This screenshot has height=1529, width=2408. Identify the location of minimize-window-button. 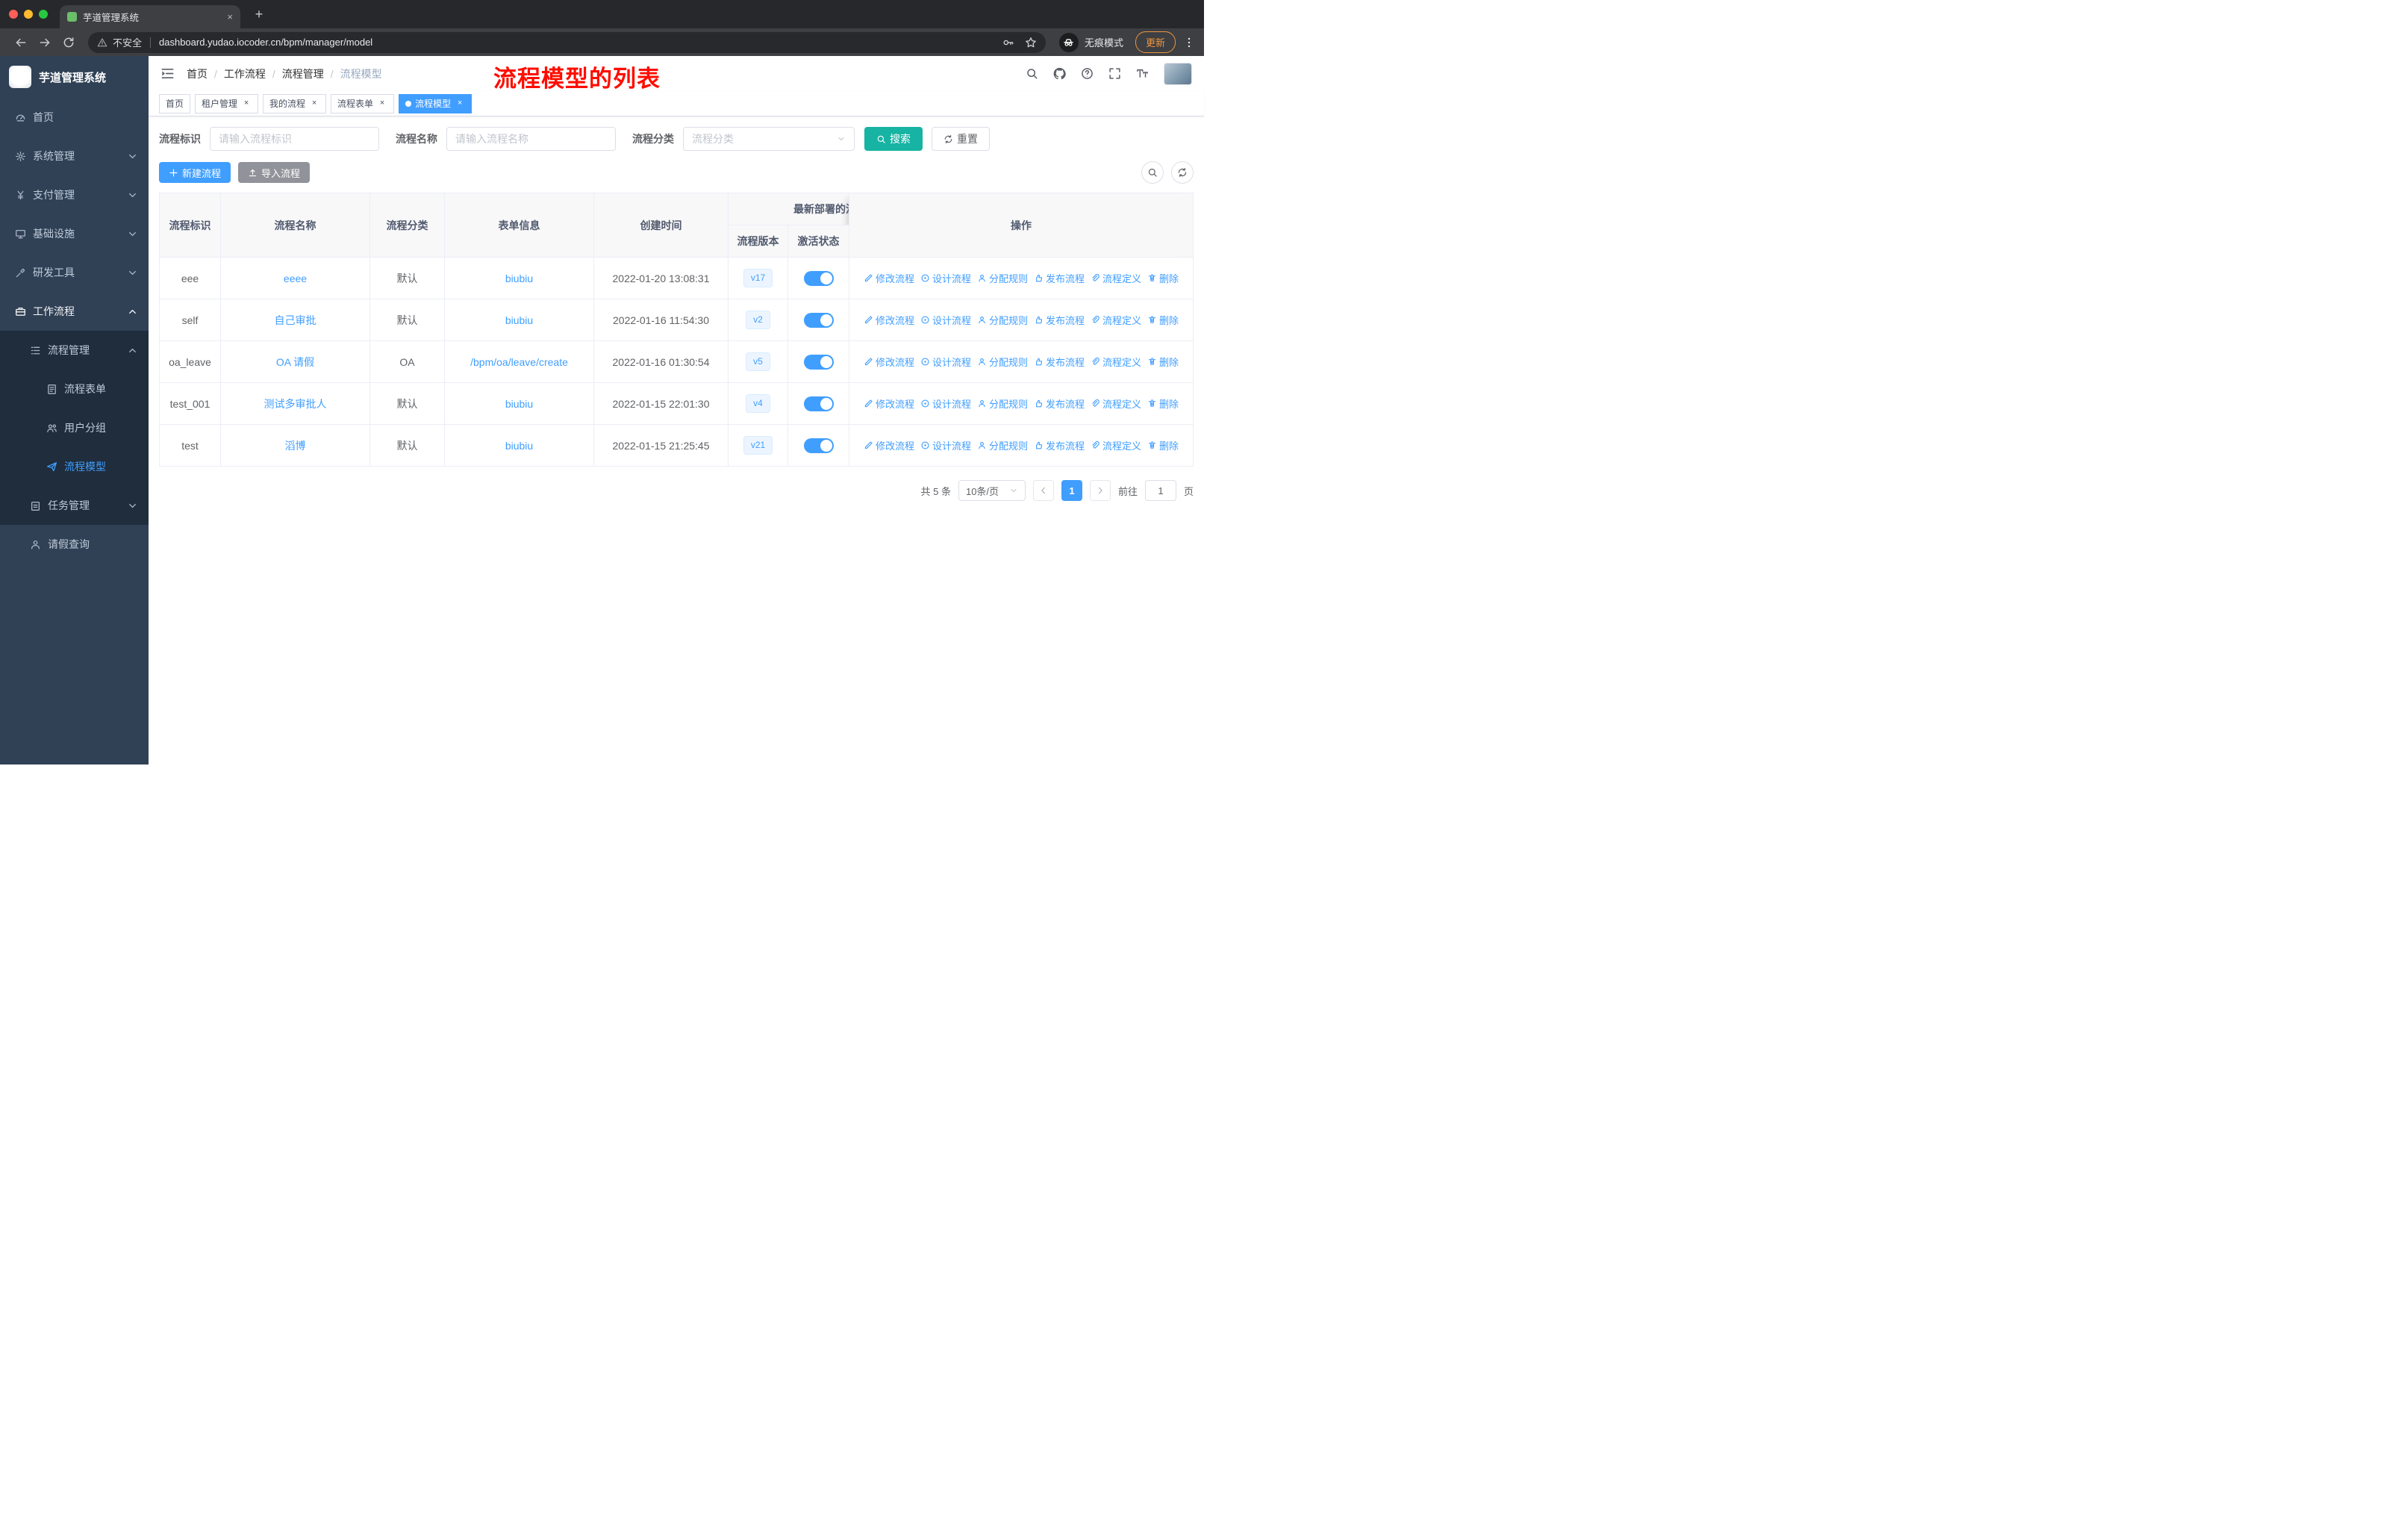
(28, 15).